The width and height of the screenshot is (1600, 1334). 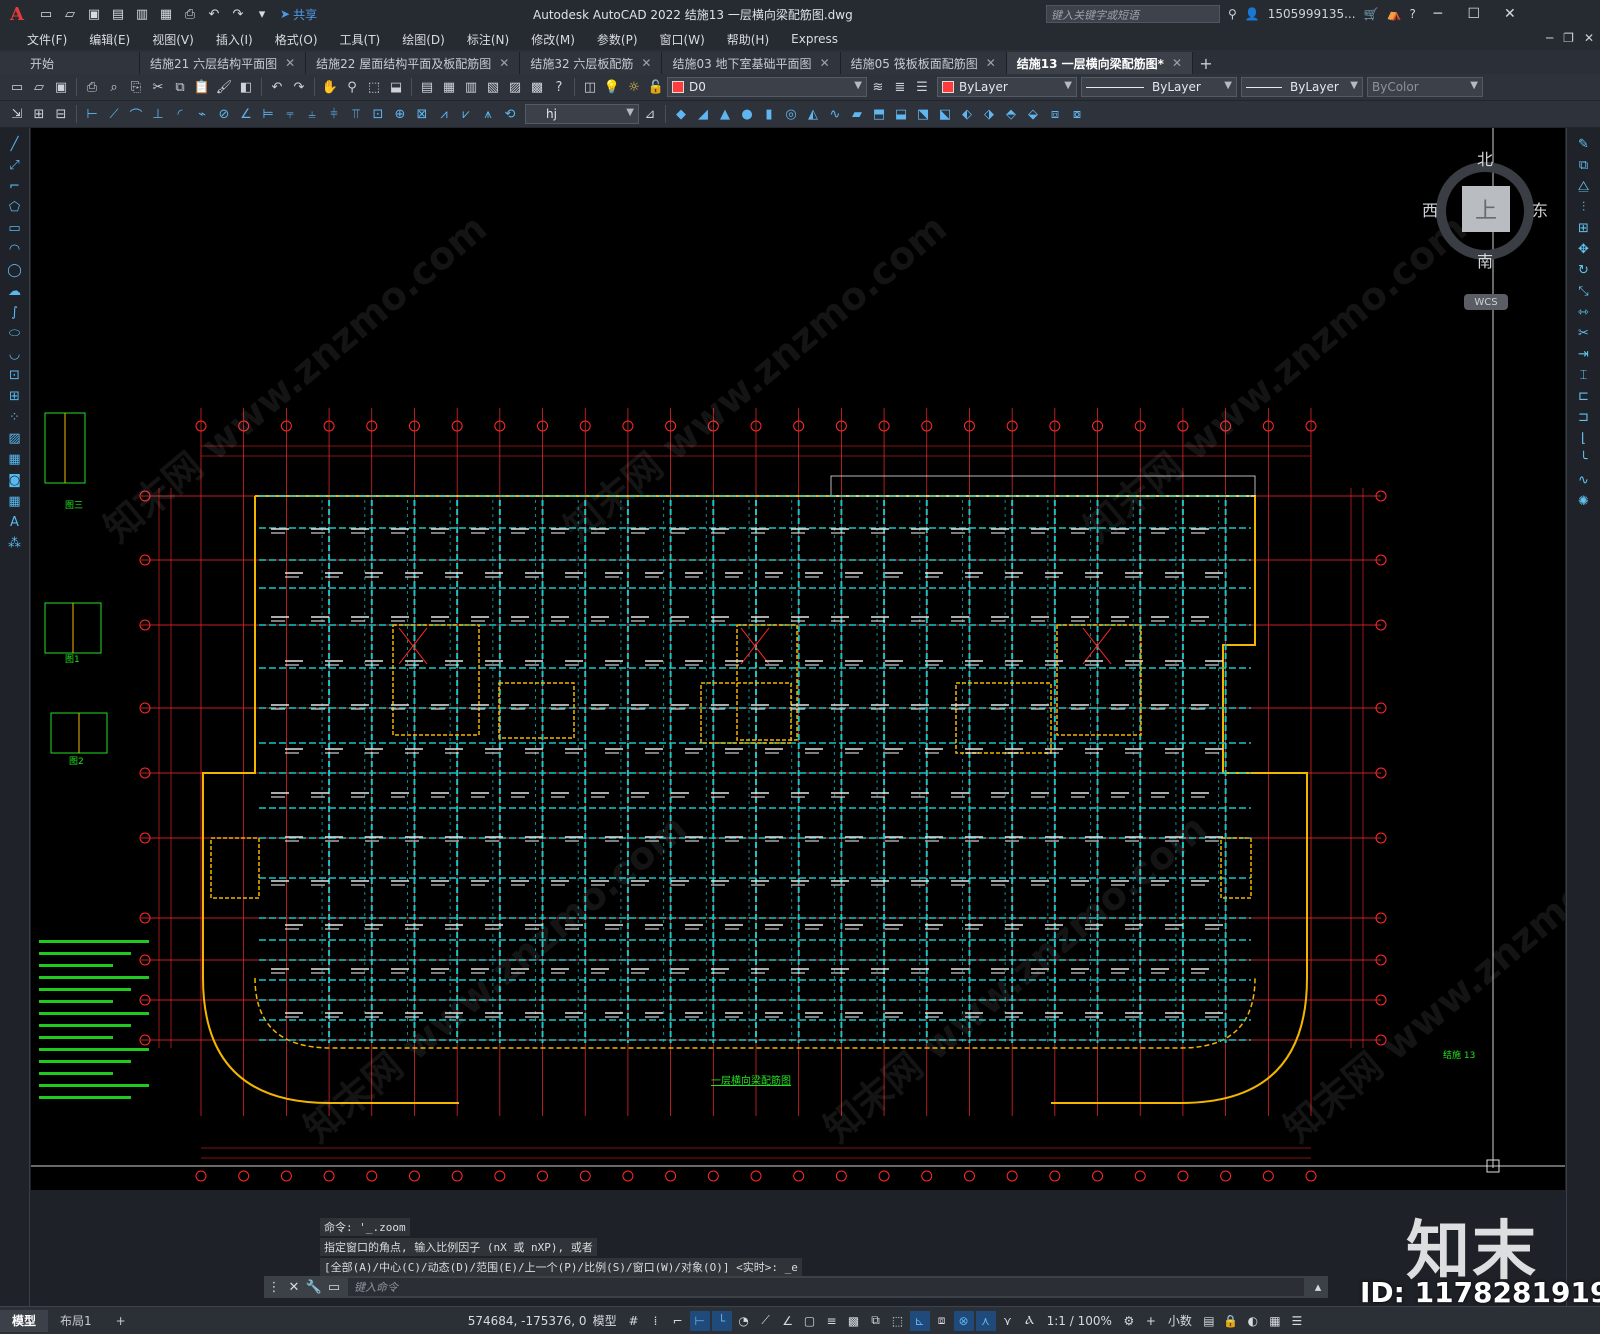 What do you see at coordinates (400, 114) in the screenshot?
I see `center-mark-icon: ⊕` at bounding box center [400, 114].